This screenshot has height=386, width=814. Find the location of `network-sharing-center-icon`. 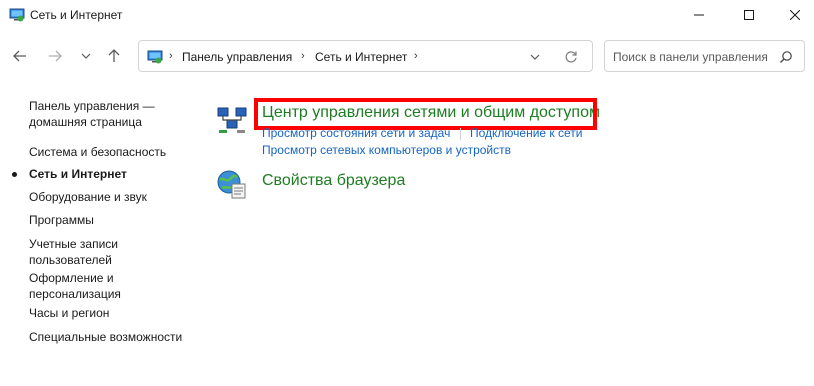

network-sharing-center-icon is located at coordinates (232, 120).